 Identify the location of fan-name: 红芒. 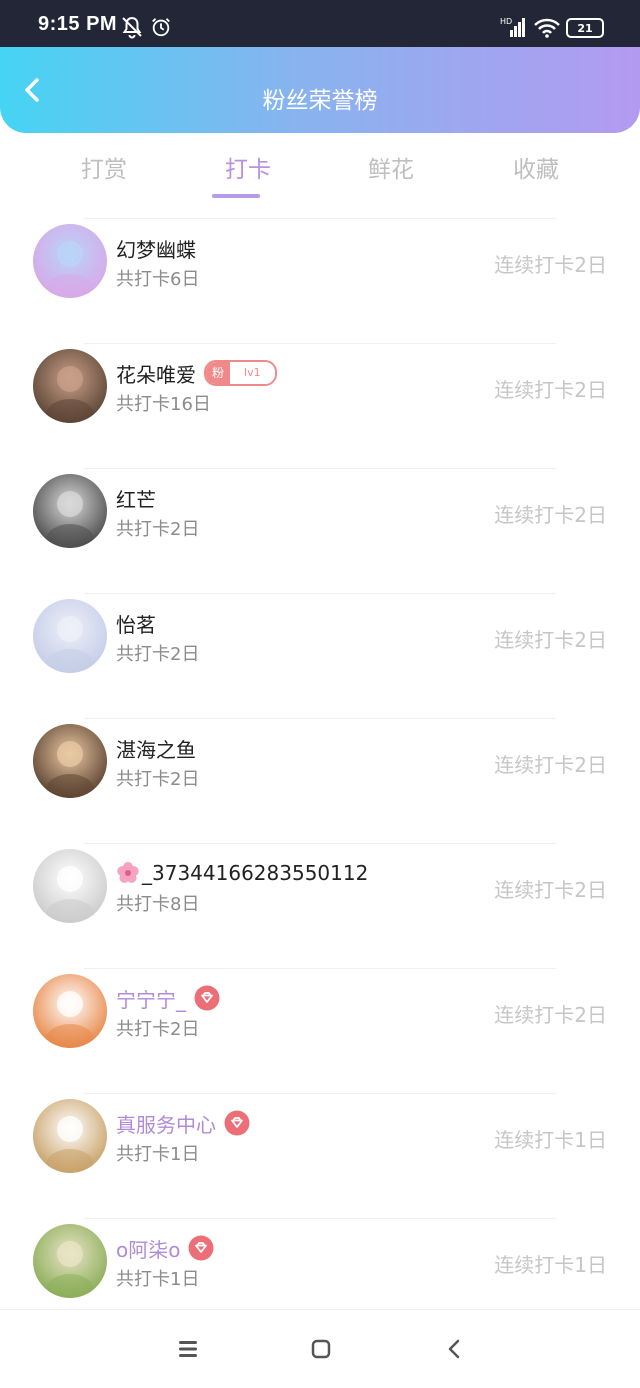
(136, 499).